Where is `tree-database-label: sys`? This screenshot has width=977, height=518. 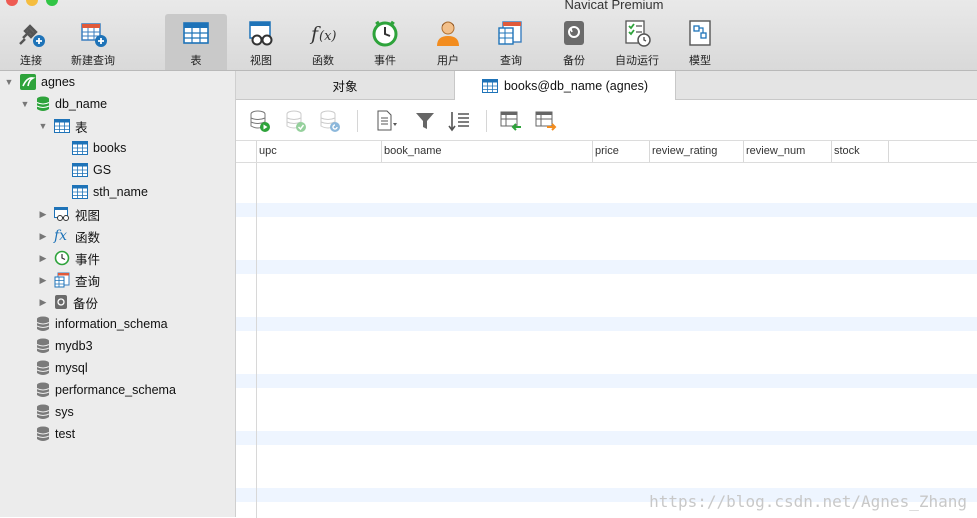 tree-database-label: sys is located at coordinates (64, 412).